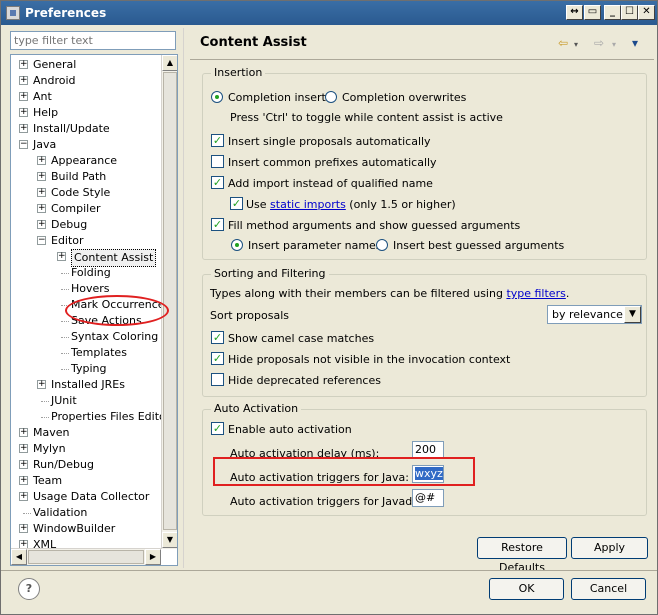 Image resolution: width=658 pixels, height=615 pixels. What do you see at coordinates (86, 449) in the screenshot?
I see `tree-item: + Mylyn` at bounding box center [86, 449].